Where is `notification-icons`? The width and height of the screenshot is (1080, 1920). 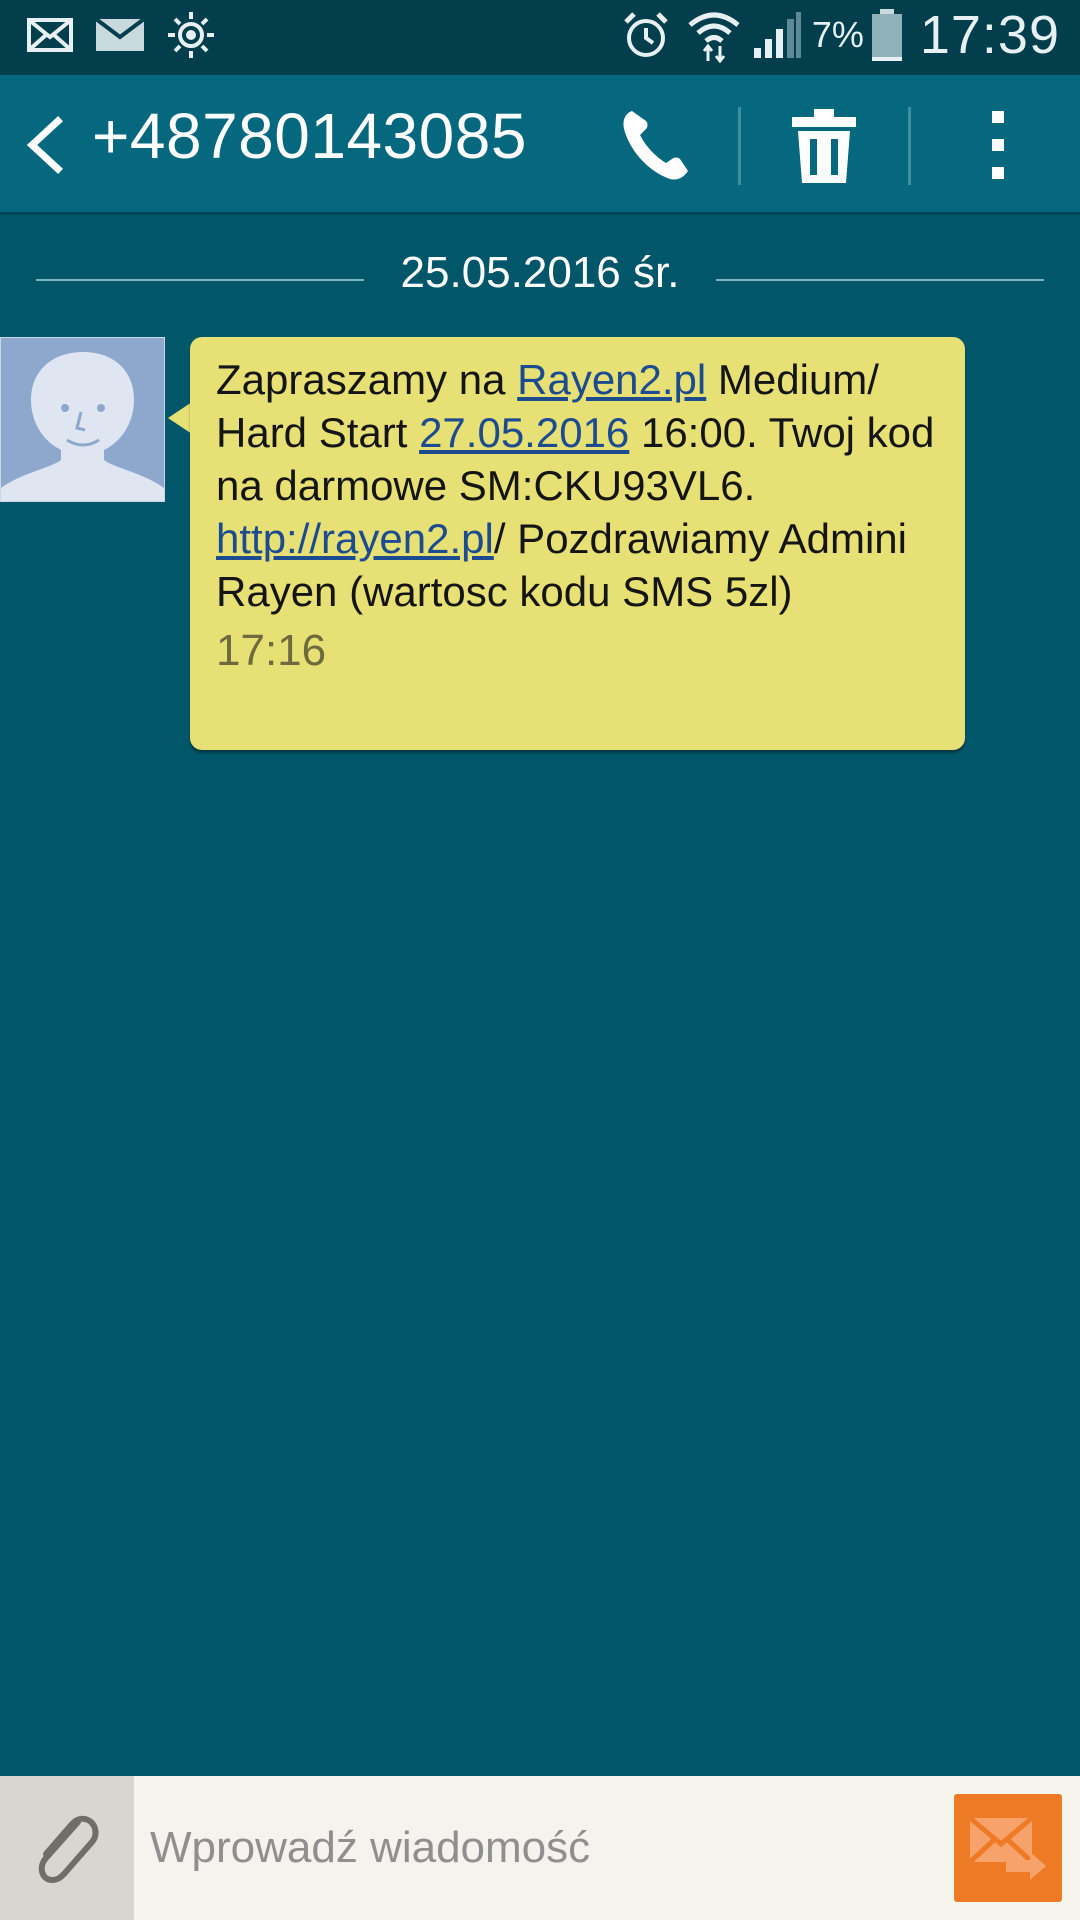 notification-icons is located at coordinates (121, 35).